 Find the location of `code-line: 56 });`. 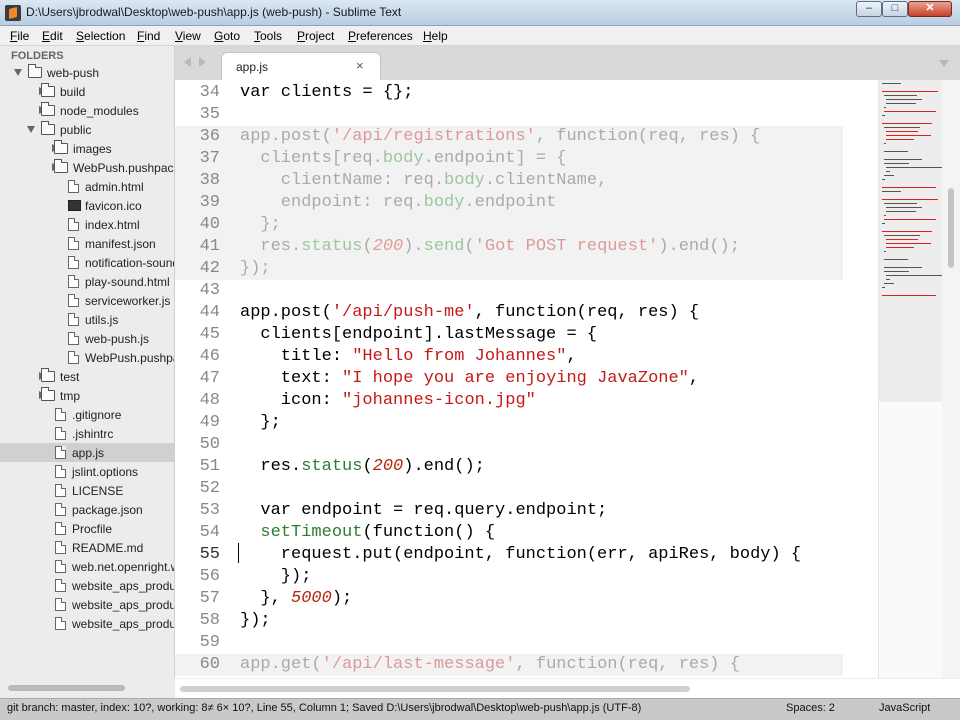

code-line: 56 }); is located at coordinates (526, 577).